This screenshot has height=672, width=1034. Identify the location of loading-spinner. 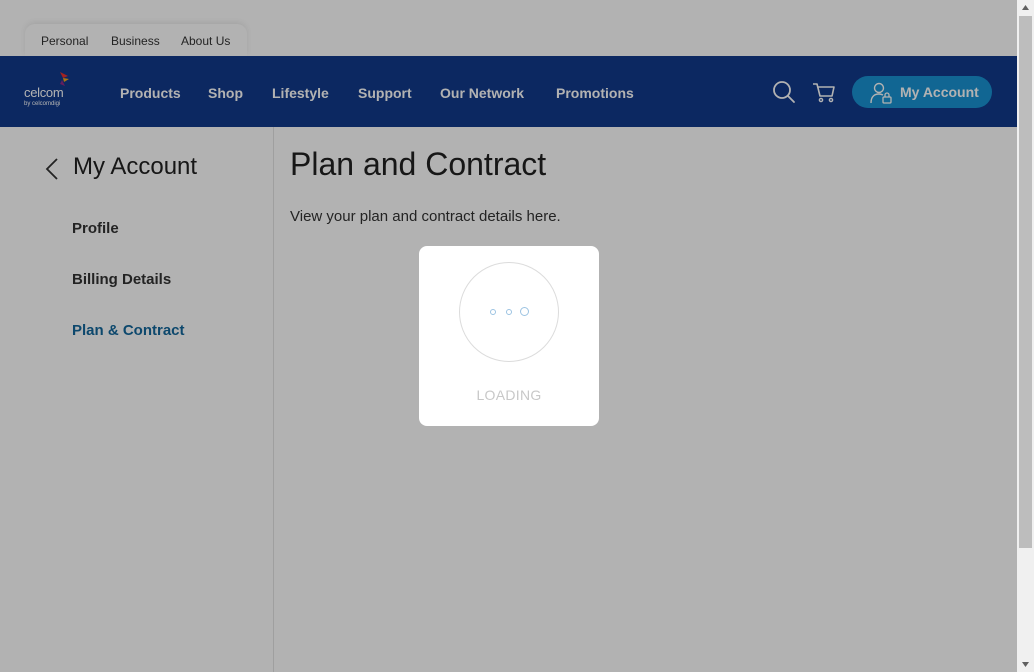
(509, 312).